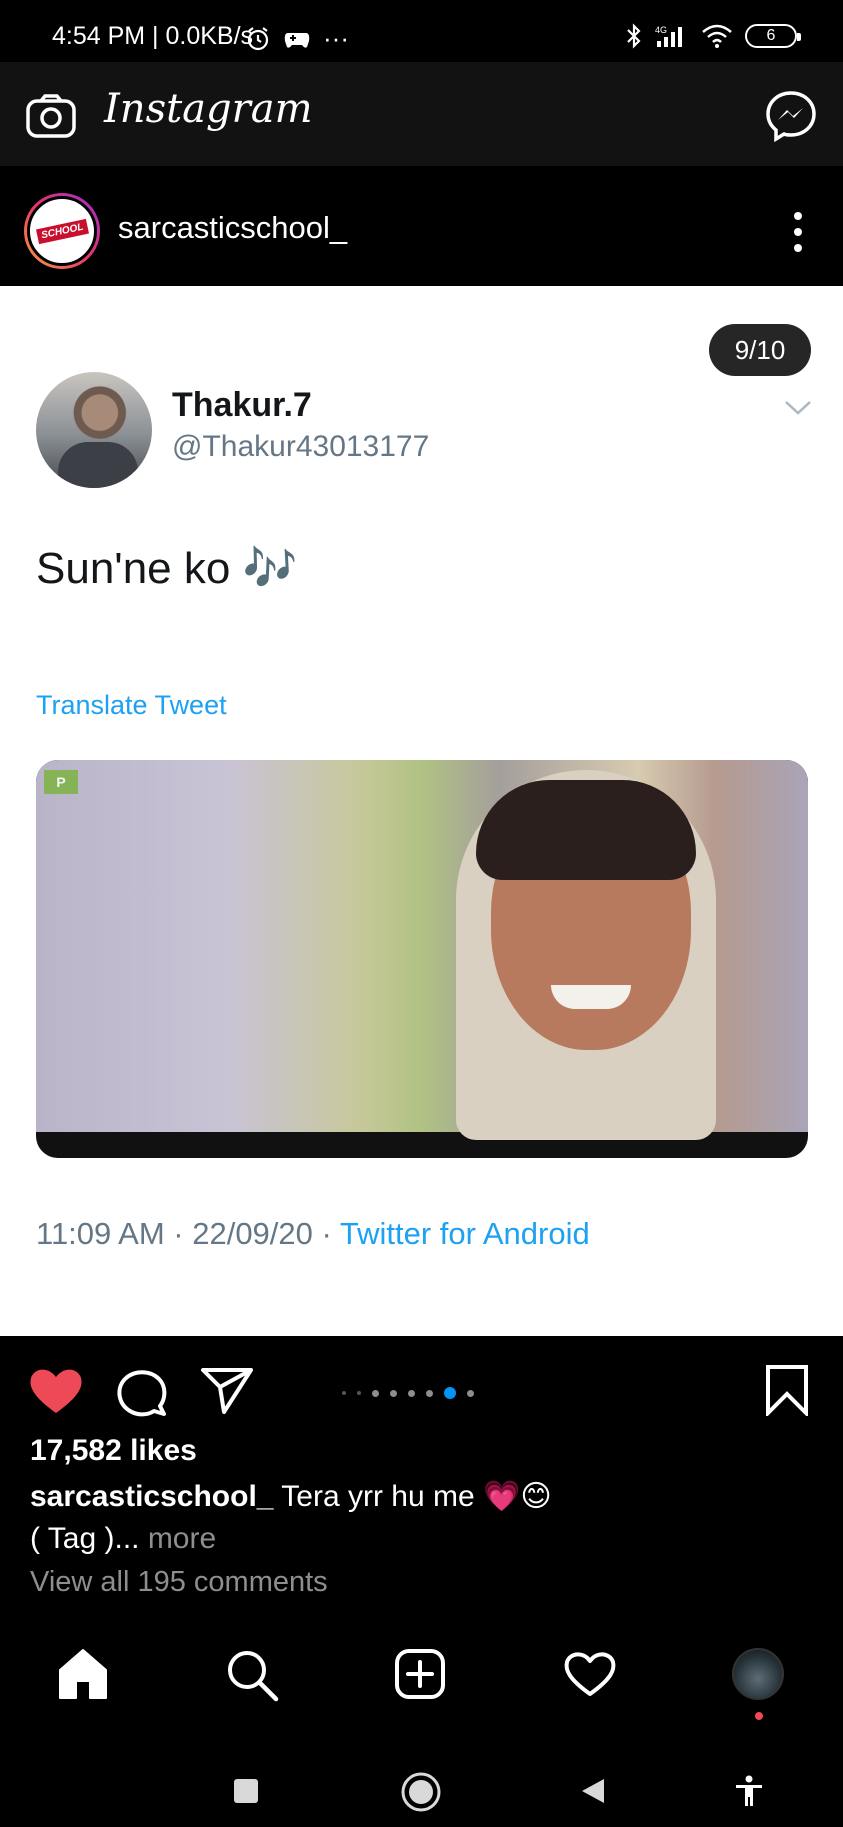  I want to click on carousel-indicator, so click(408, 1393).